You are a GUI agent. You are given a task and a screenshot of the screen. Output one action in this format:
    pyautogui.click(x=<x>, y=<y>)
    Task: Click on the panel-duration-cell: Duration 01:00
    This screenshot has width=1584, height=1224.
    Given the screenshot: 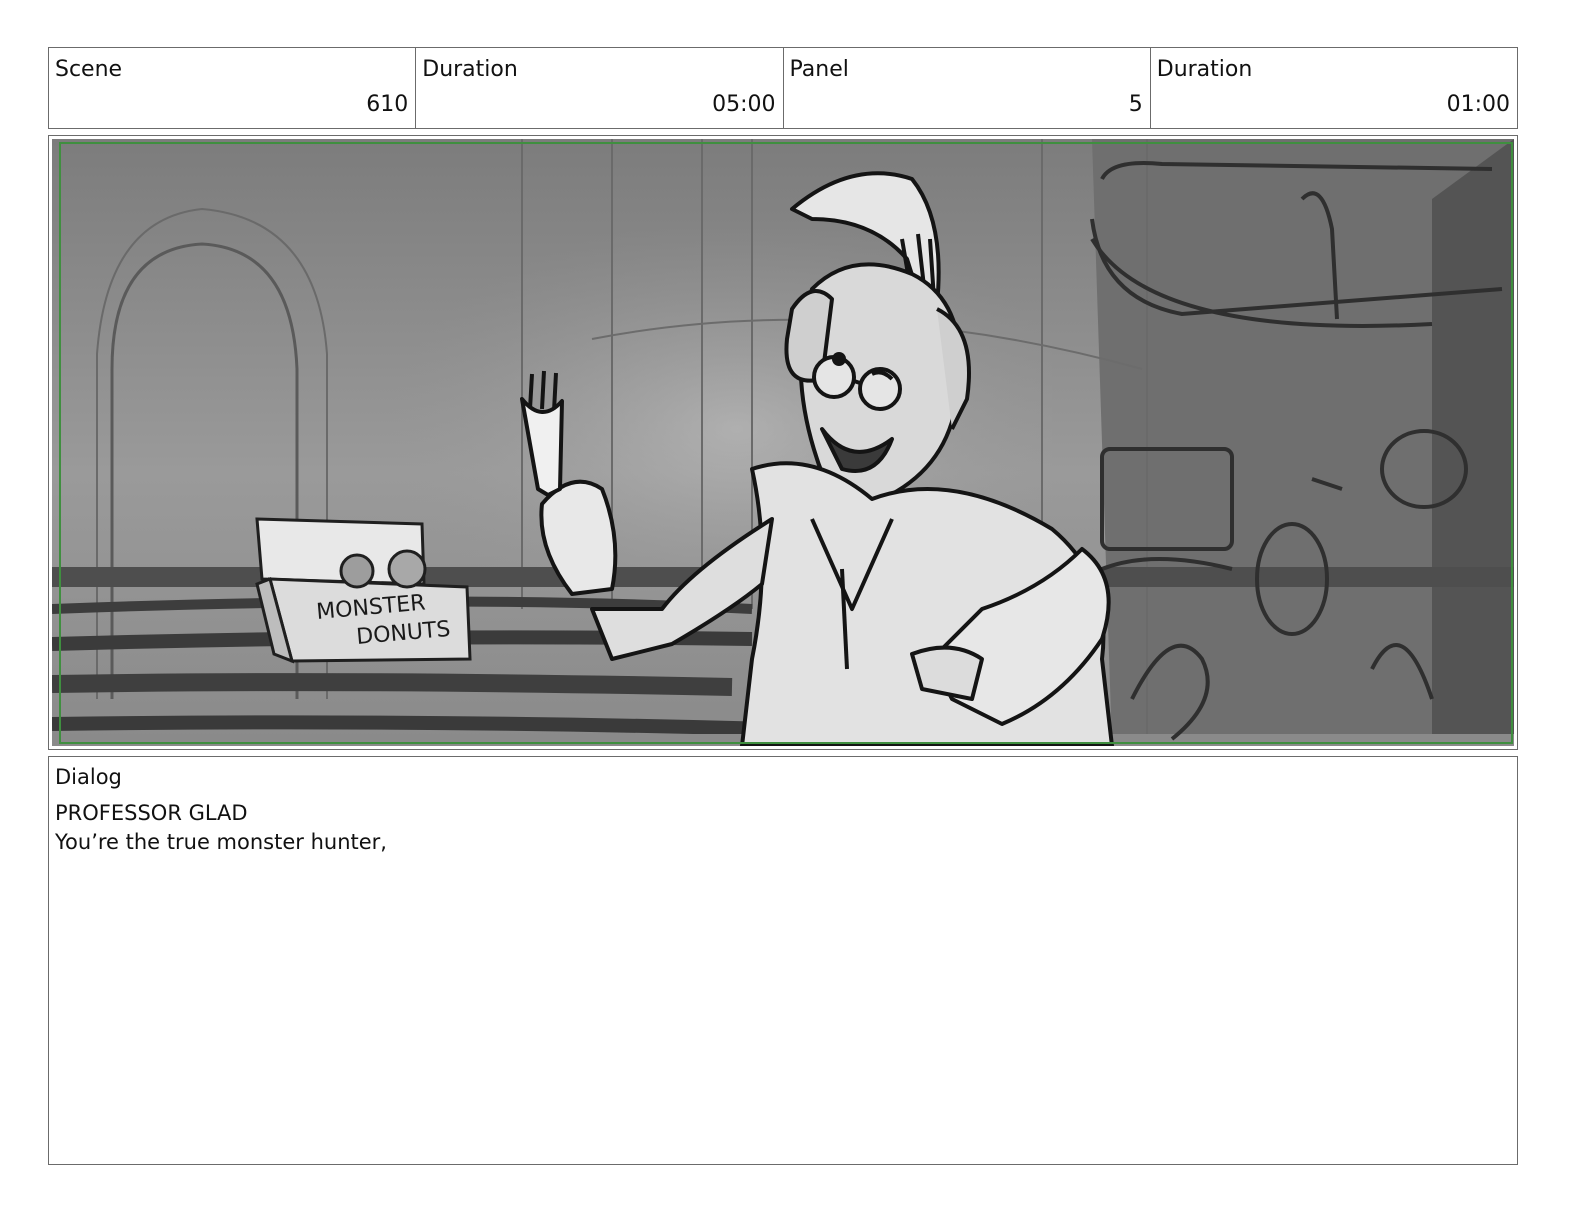 What is the action you would take?
    pyautogui.click(x=1334, y=88)
    